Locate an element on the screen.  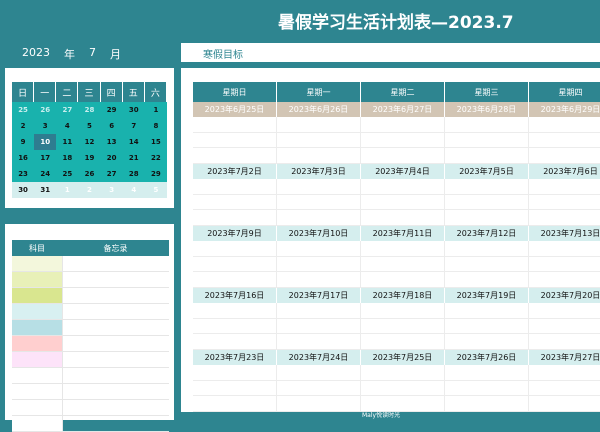
date-cell: 2023年7月25日 is located at coordinates (403, 357).